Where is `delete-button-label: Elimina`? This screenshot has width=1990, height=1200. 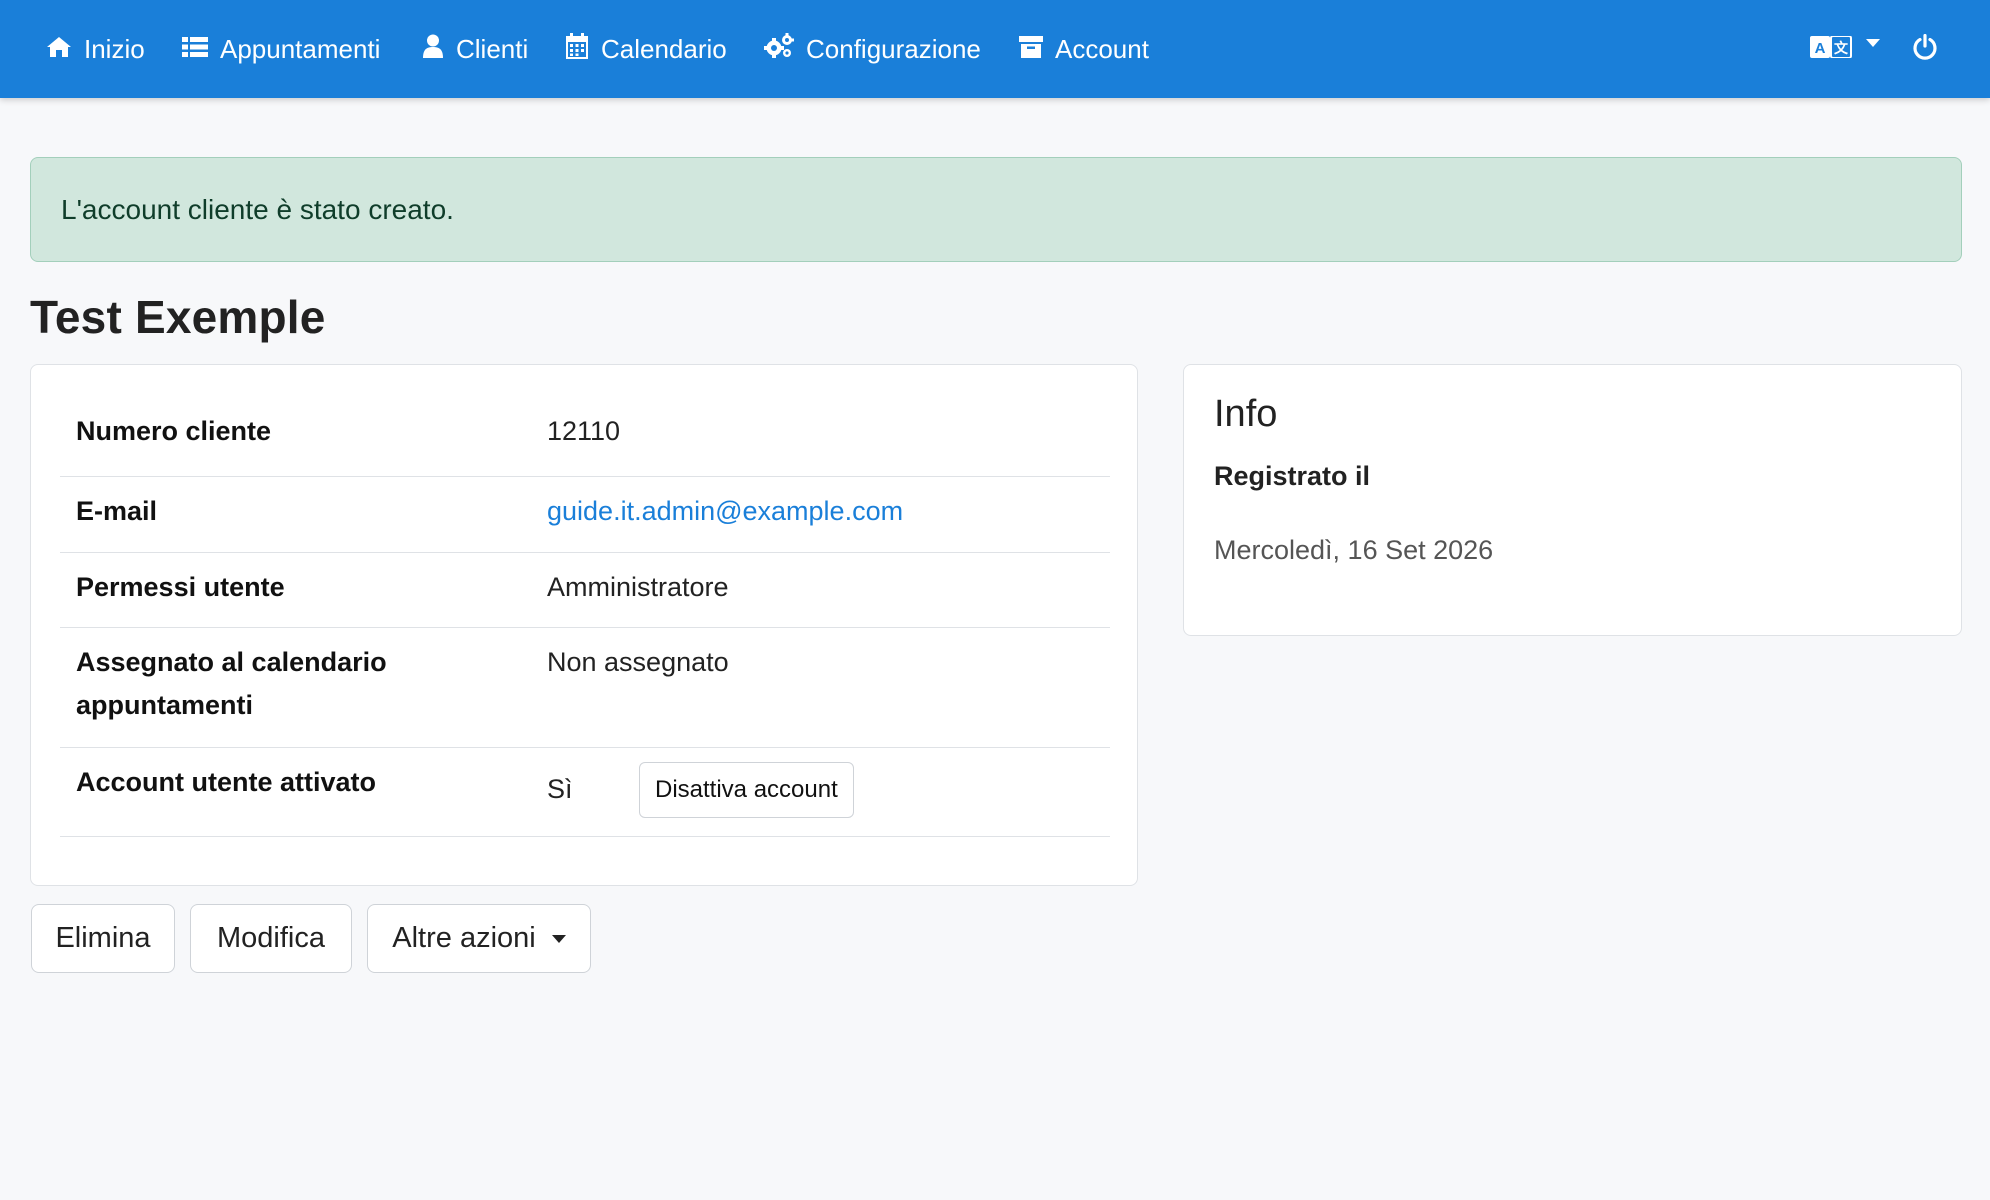
delete-button-label: Elimina is located at coordinates (103, 938).